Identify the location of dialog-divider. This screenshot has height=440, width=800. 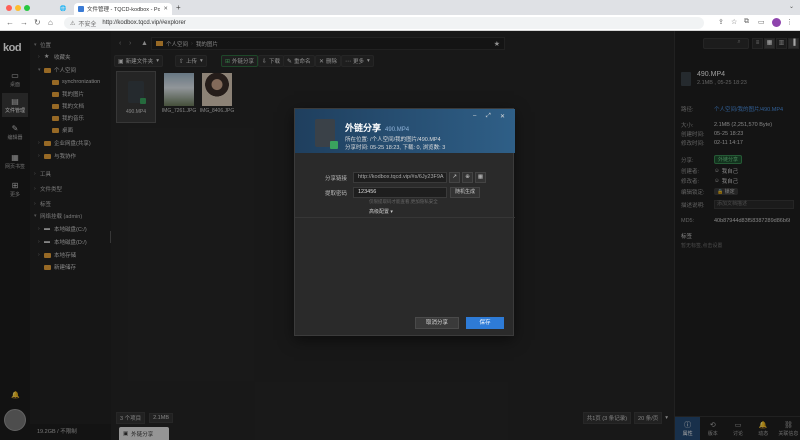
(405, 217).